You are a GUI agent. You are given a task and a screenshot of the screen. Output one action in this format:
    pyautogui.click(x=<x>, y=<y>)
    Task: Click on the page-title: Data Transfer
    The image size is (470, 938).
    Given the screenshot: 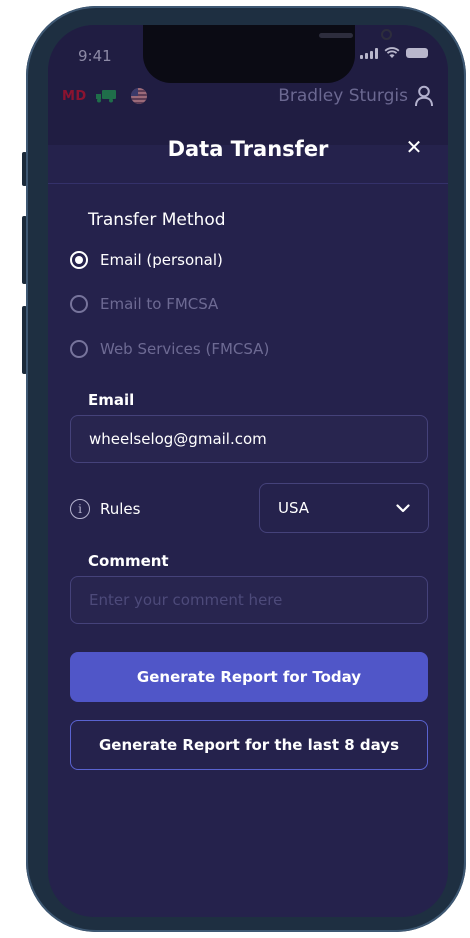 What is the action you would take?
    pyautogui.click(x=248, y=149)
    